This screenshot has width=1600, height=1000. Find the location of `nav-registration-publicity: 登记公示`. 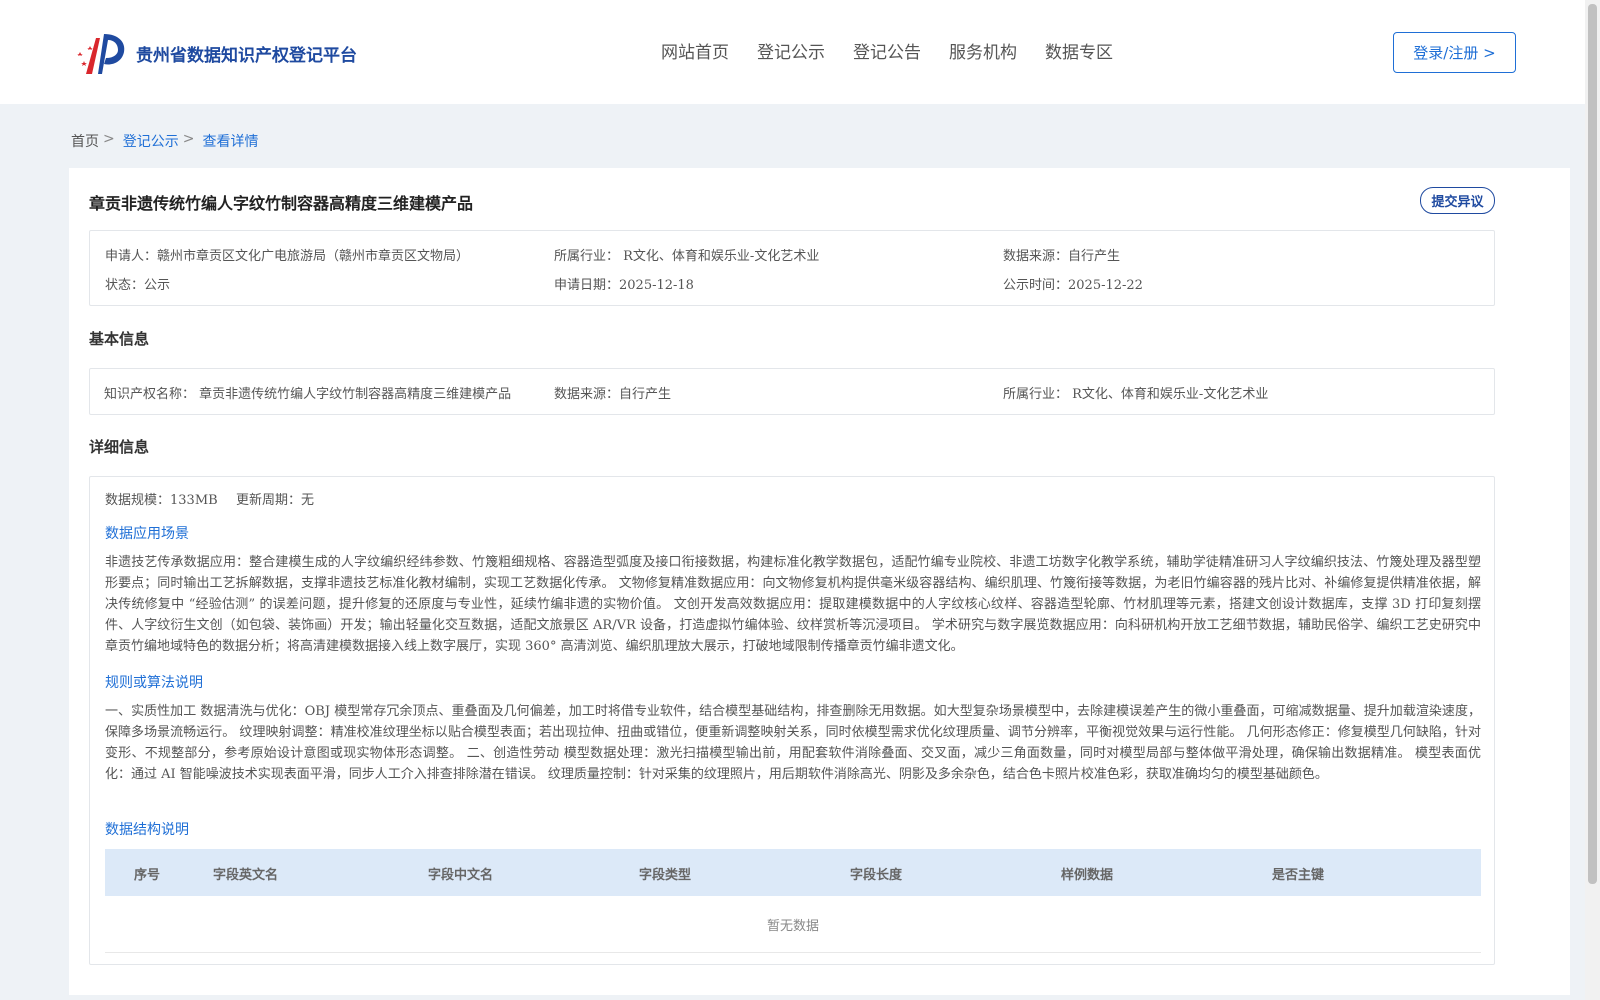

nav-registration-publicity: 登记公示 is located at coordinates (791, 50).